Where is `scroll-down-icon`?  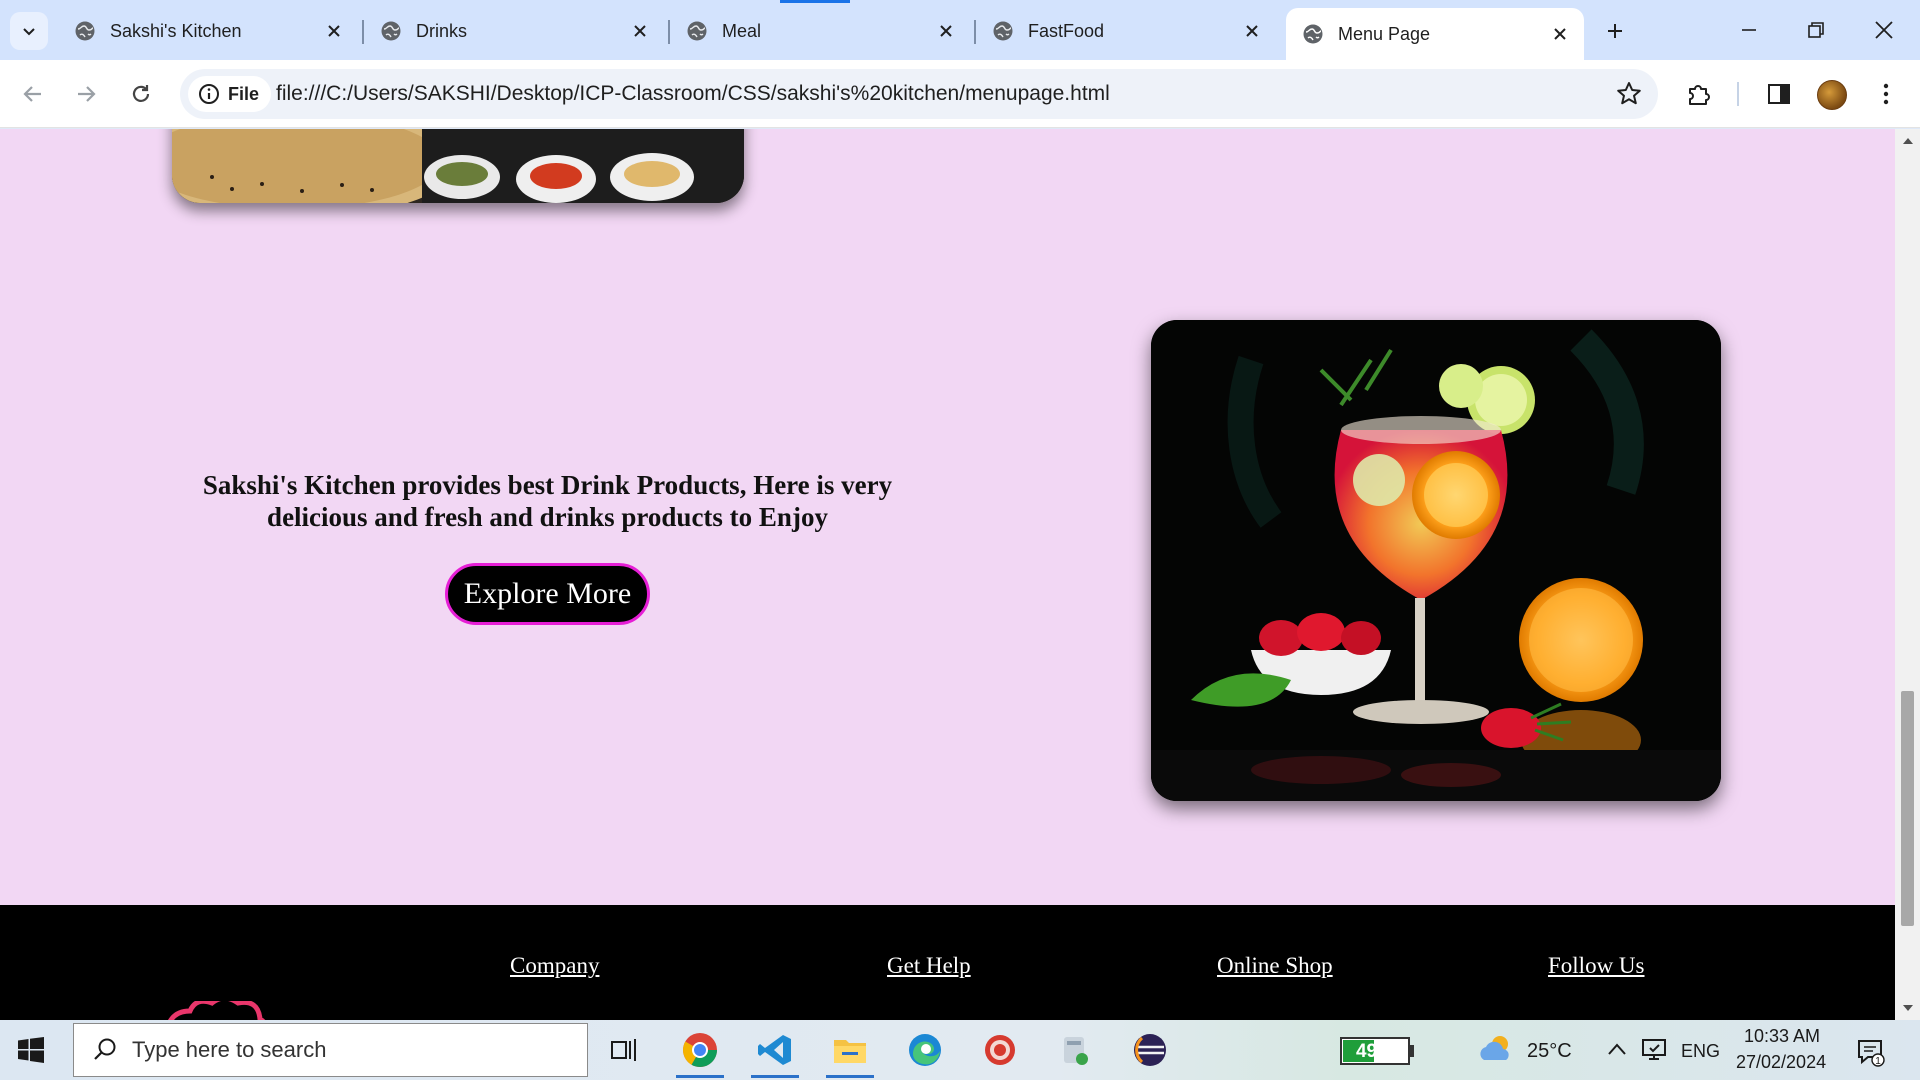 scroll-down-icon is located at coordinates (1907, 1008).